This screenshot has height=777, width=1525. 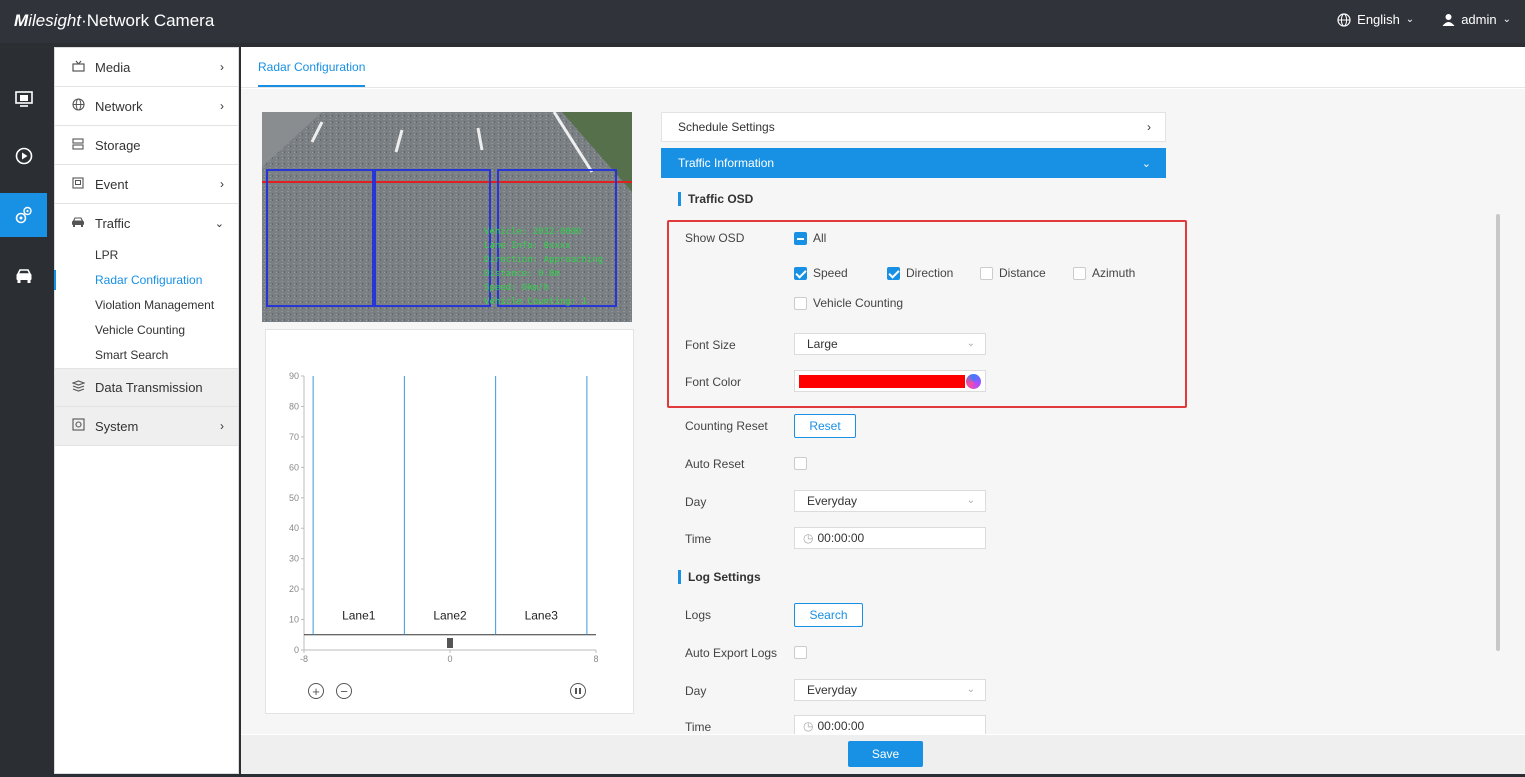 What do you see at coordinates (527, 246) in the screenshot?
I see `osd-line: Lane Info: 0xxxx` at bounding box center [527, 246].